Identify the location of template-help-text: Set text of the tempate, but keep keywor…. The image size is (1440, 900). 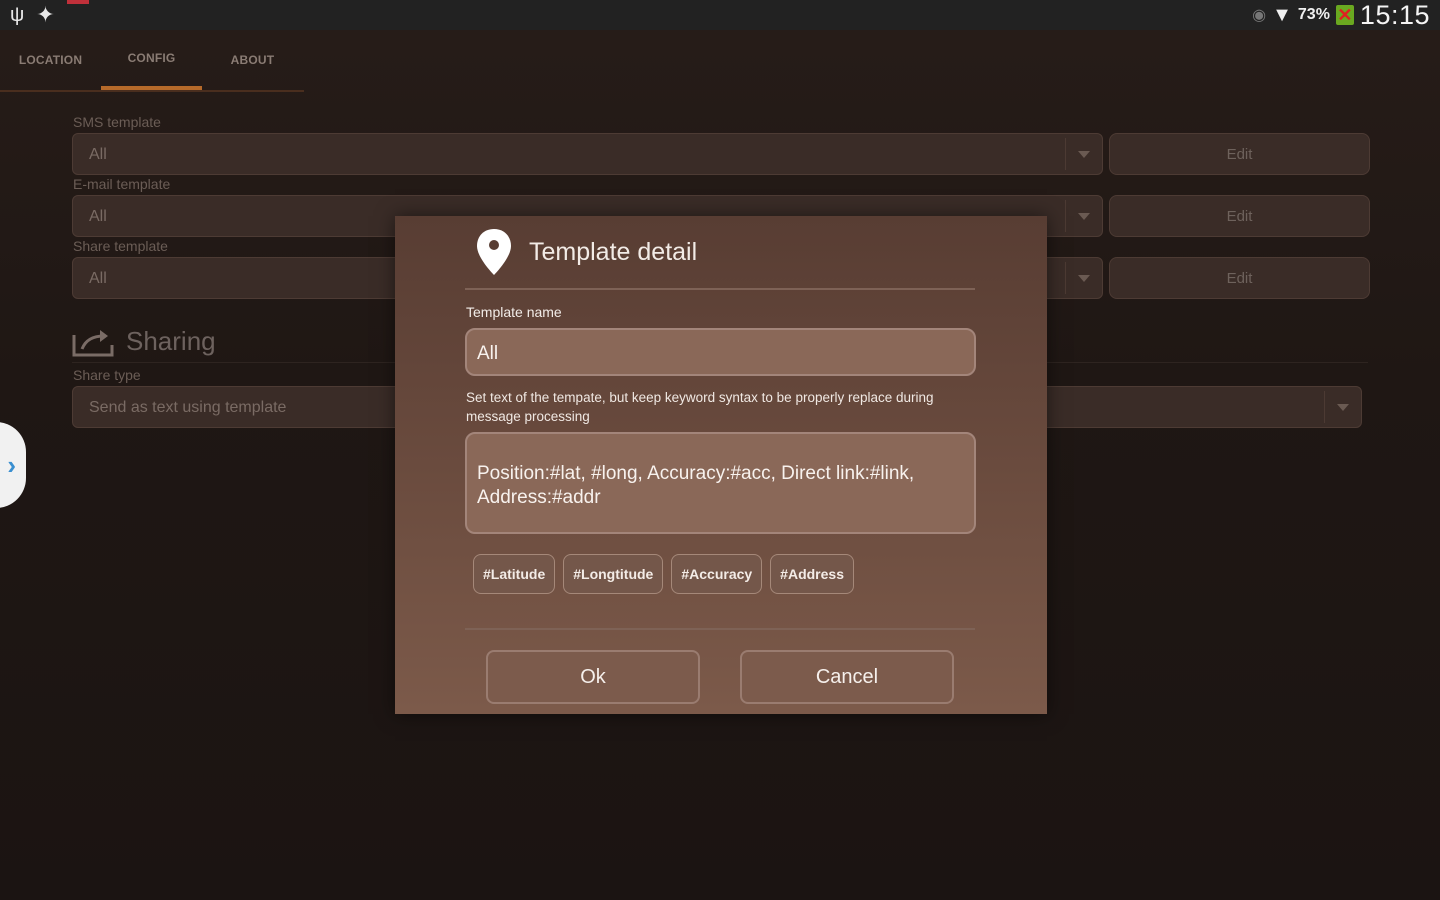
(700, 407).